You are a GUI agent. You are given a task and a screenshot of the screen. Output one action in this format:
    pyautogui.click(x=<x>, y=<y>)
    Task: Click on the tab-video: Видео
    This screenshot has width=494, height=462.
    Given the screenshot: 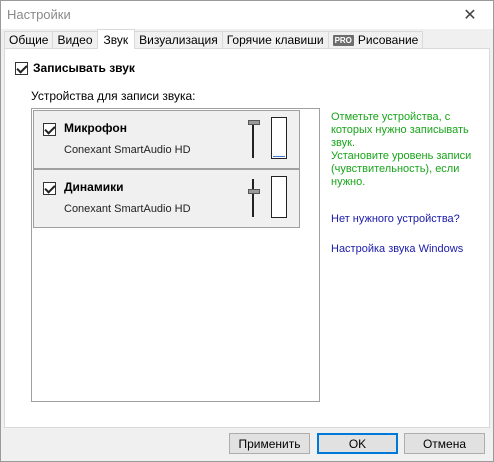 What is the action you would take?
    pyautogui.click(x=75, y=39)
    